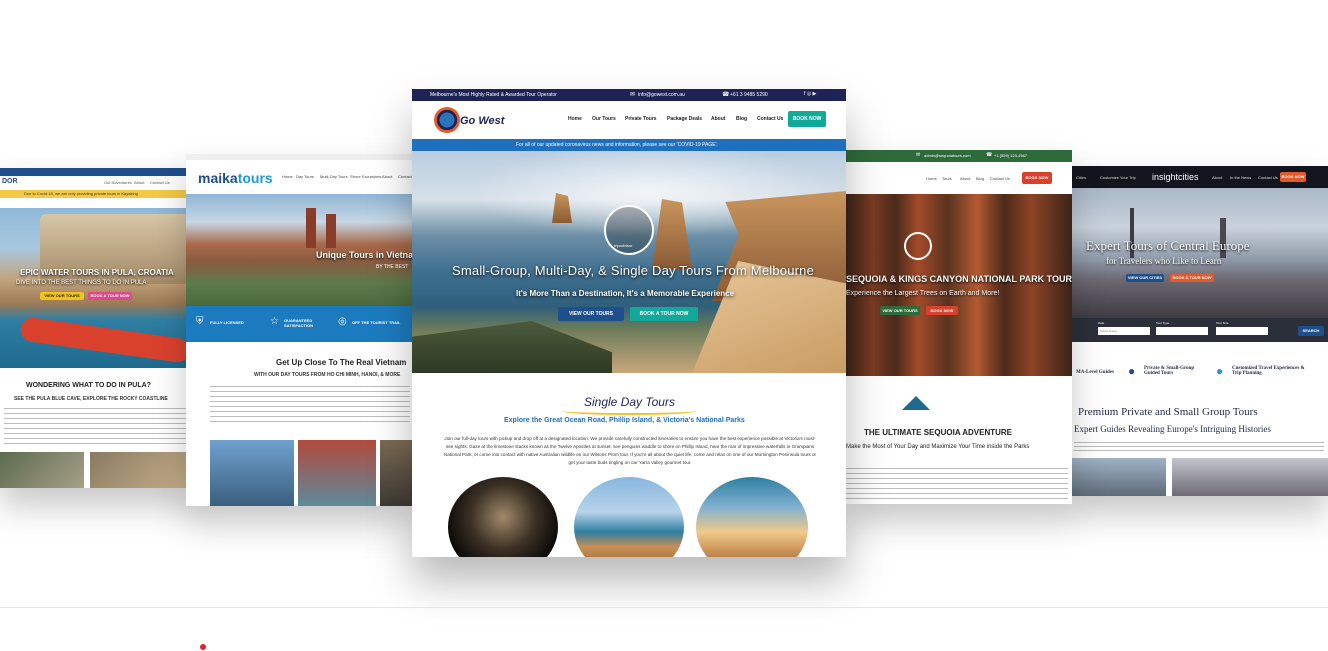  I want to click on card2-nav-multi: Multi-Day Tours, so click(334, 176).